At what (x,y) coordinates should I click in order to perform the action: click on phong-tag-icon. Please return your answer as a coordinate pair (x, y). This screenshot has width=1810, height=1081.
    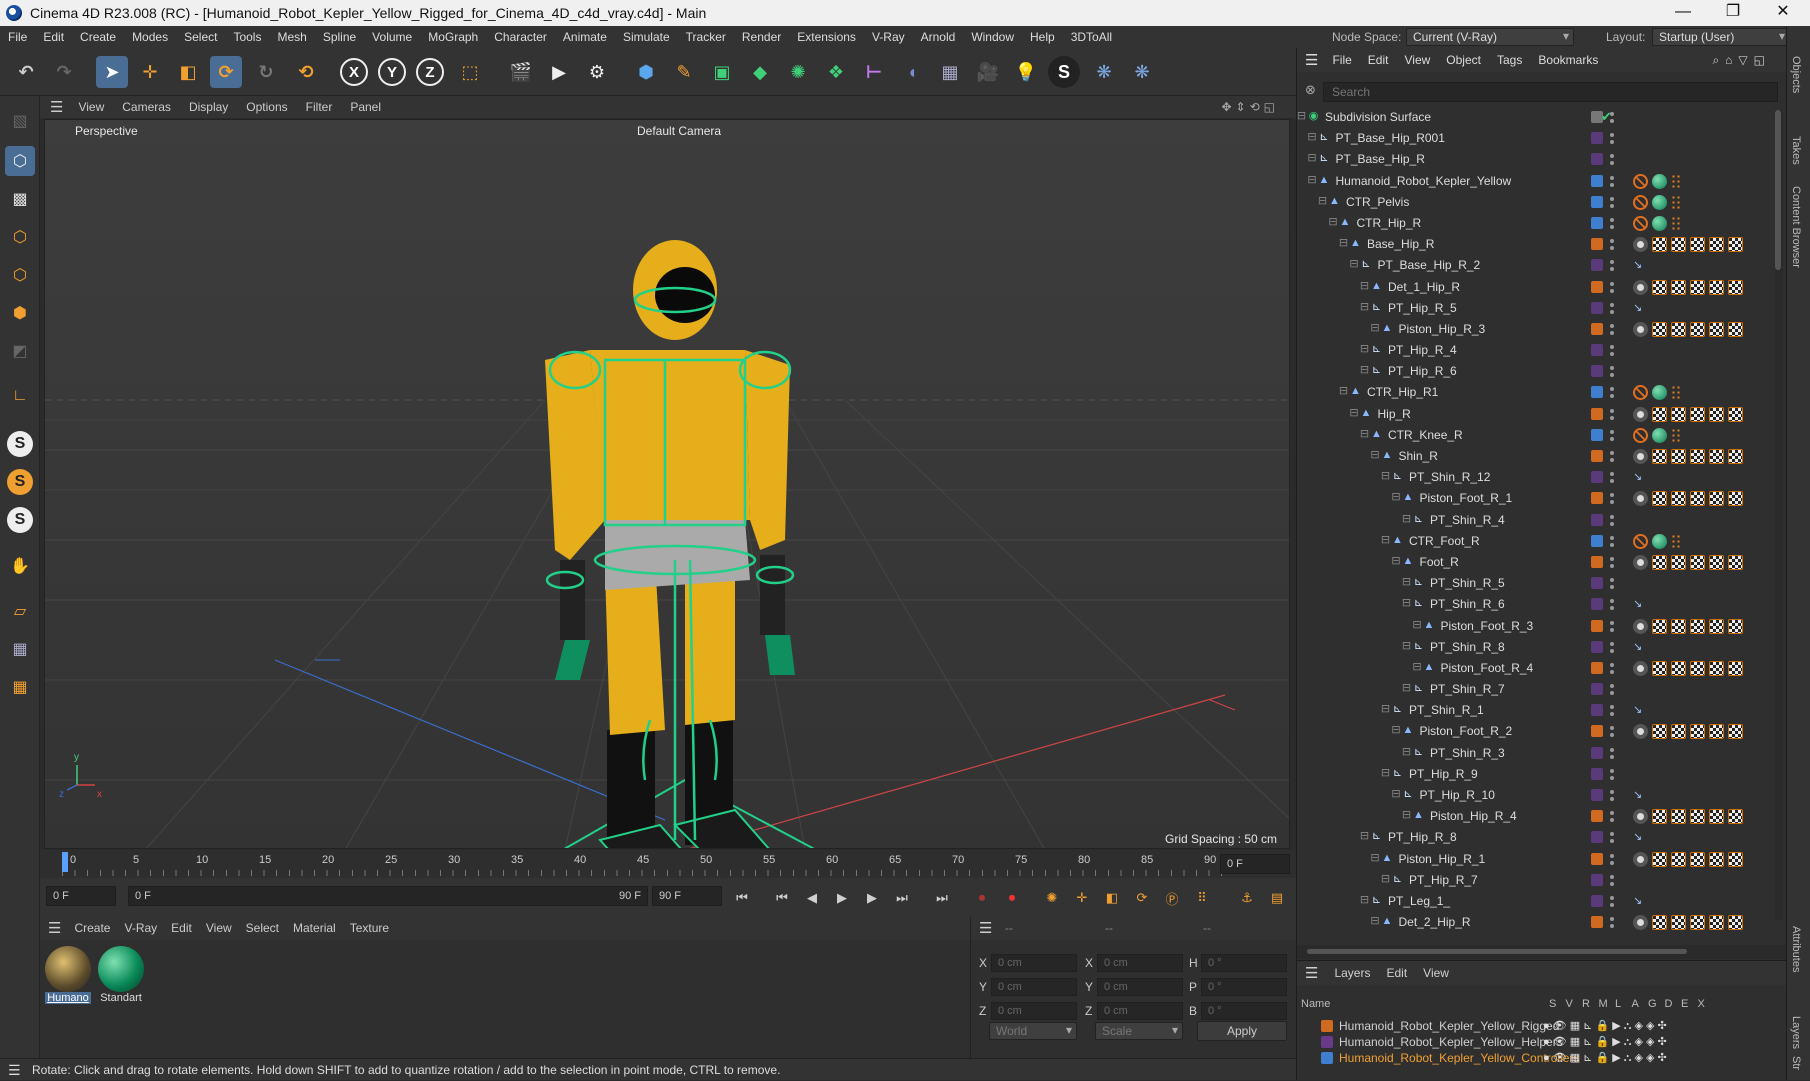
    Looking at the image, I should click on (1640, 456).